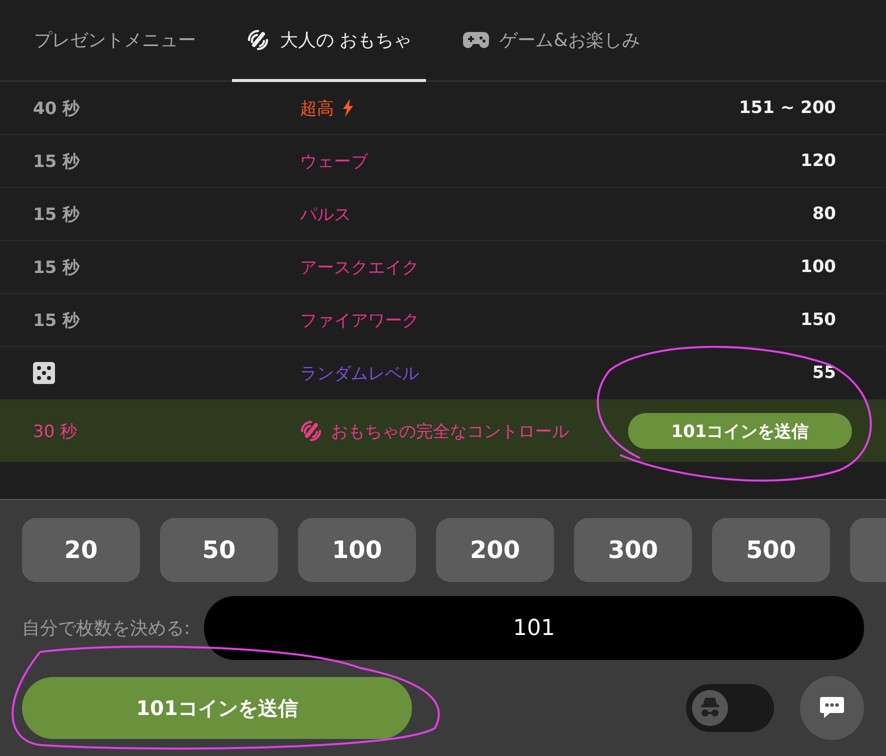 This screenshot has width=886, height=756. Describe the element at coordinates (633, 550) in the screenshot. I see `amount-chip: 300` at that location.